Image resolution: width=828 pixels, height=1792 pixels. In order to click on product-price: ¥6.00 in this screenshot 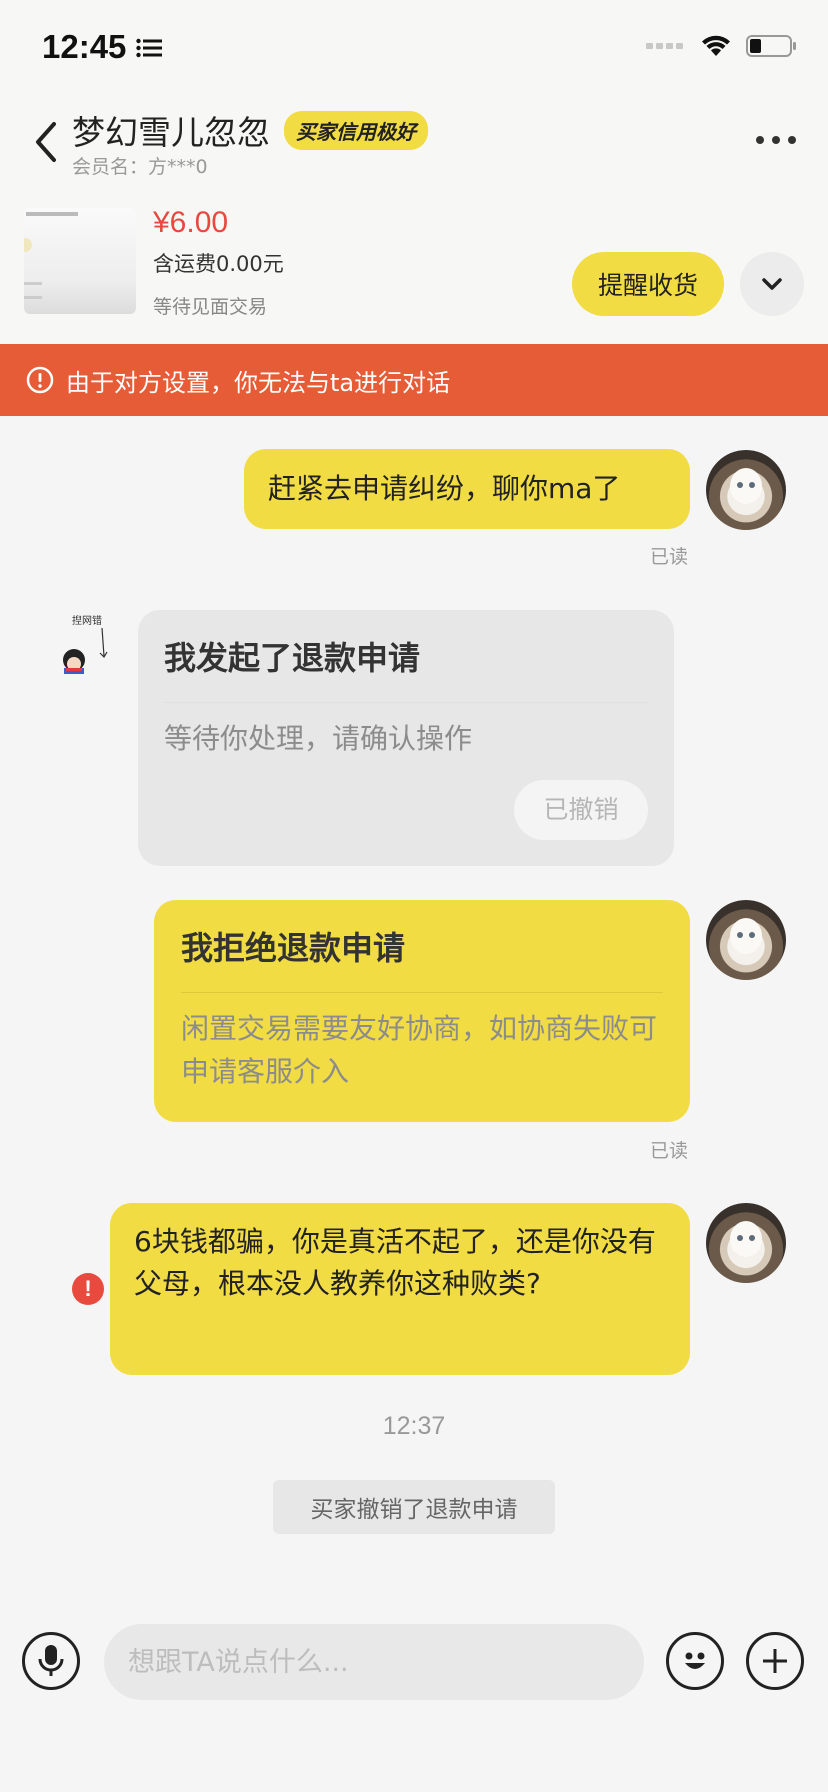, I will do `click(191, 222)`.